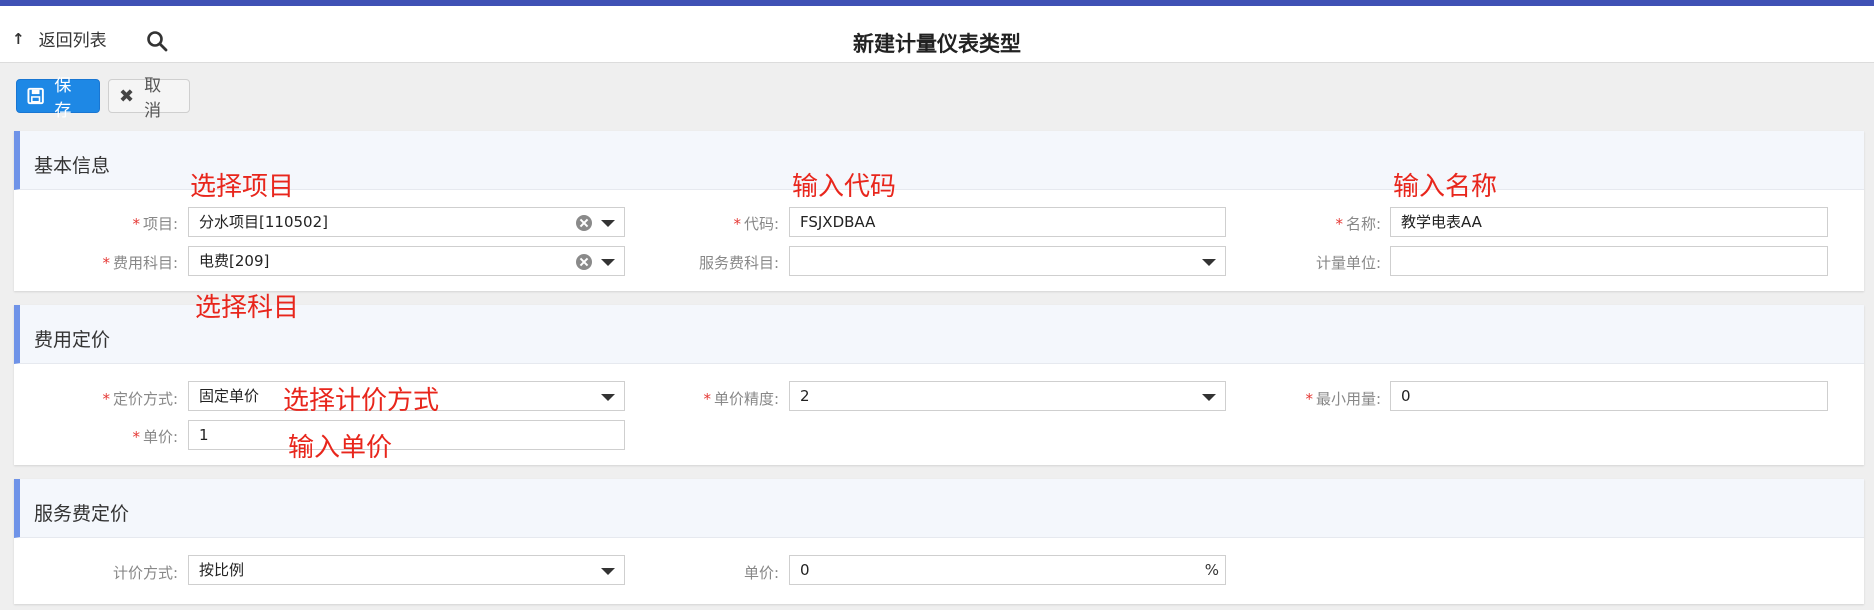 Image resolution: width=1874 pixels, height=610 pixels. What do you see at coordinates (247, 308) in the screenshot?
I see `annotation-select-subject: 选择科目` at bounding box center [247, 308].